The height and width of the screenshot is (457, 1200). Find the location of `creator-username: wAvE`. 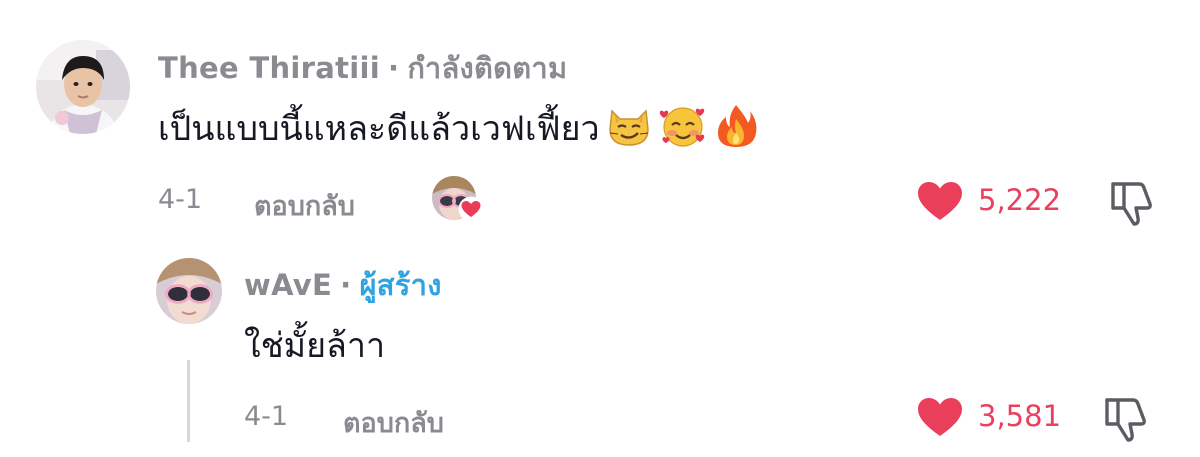

creator-username: wAvE is located at coordinates (288, 285).